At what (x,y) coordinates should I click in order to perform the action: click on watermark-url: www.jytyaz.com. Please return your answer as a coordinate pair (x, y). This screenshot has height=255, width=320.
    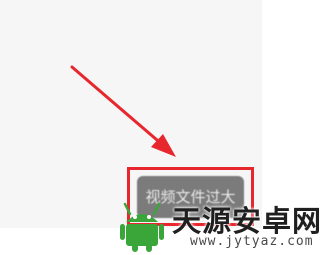
    Looking at the image, I should click on (252, 241).